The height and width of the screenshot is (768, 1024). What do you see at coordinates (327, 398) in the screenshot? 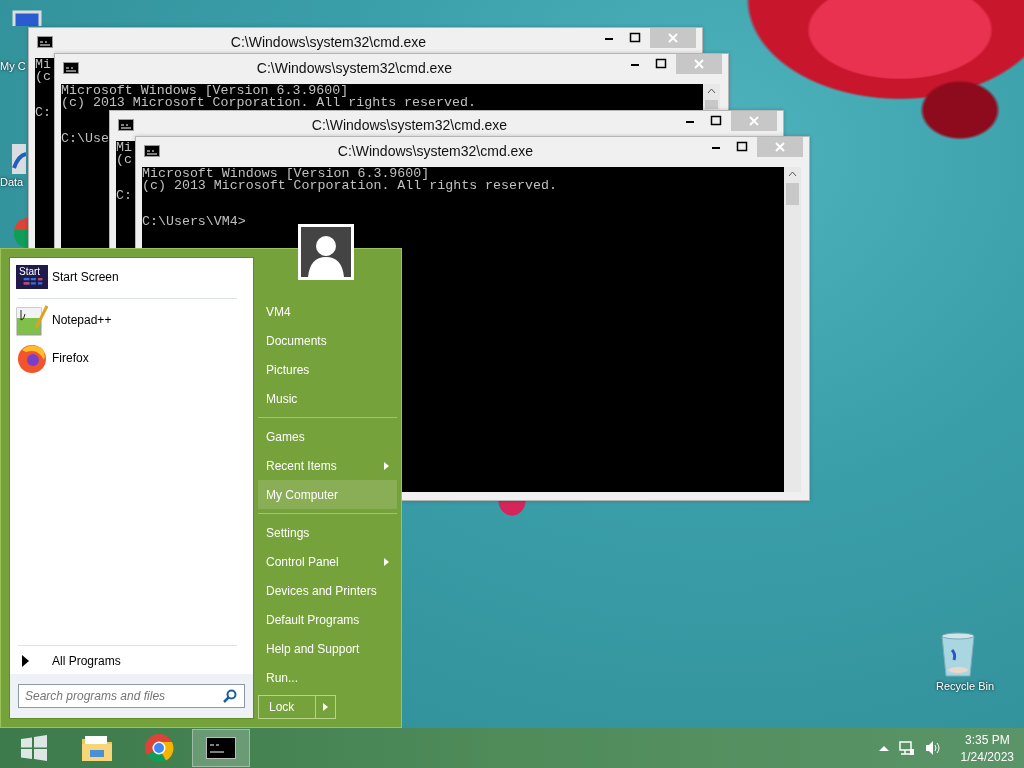
I see `start-menu-link: Music` at bounding box center [327, 398].